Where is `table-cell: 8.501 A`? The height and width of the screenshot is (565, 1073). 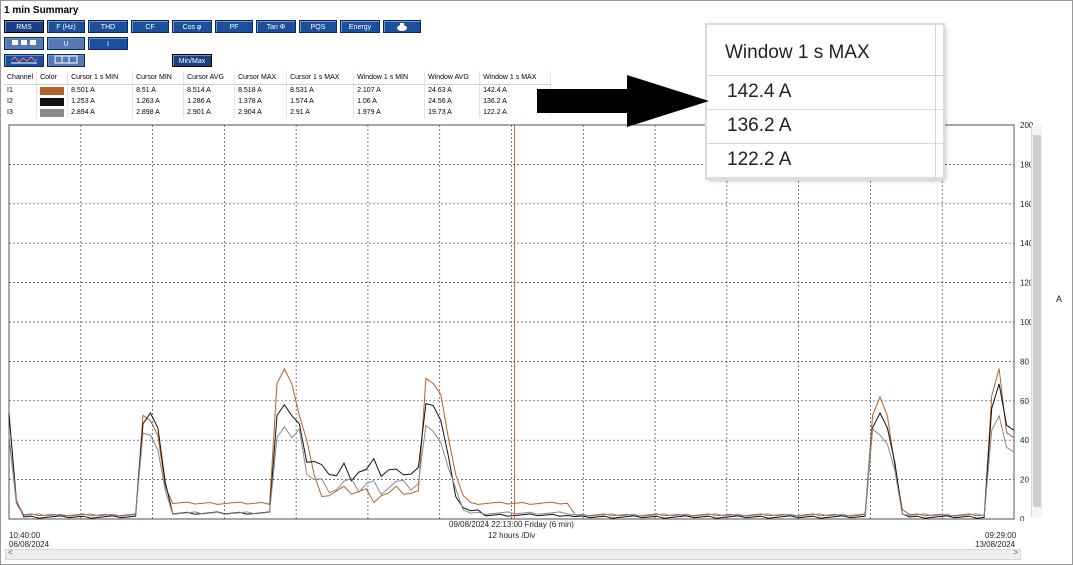 table-cell: 8.501 A is located at coordinates (100, 90).